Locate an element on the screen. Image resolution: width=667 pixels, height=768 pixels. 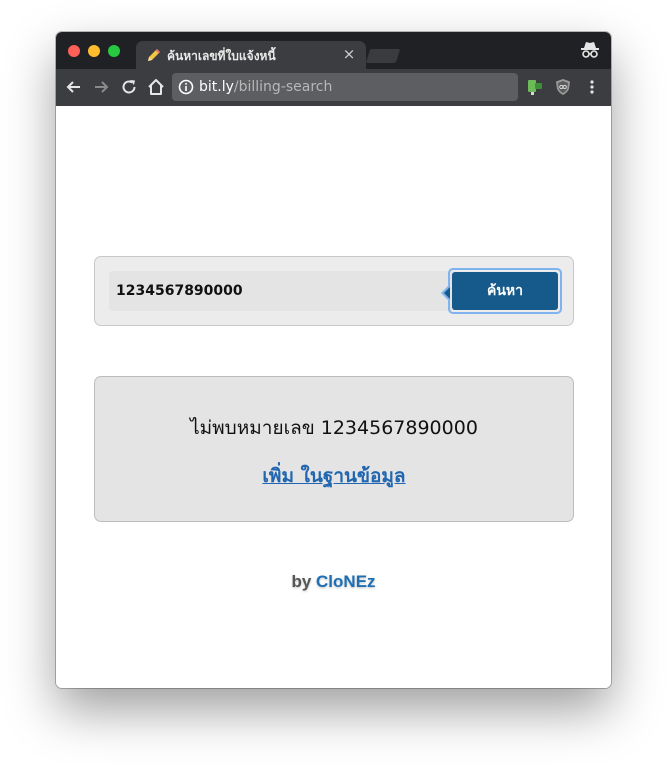
extension-icon is located at coordinates (535, 87).